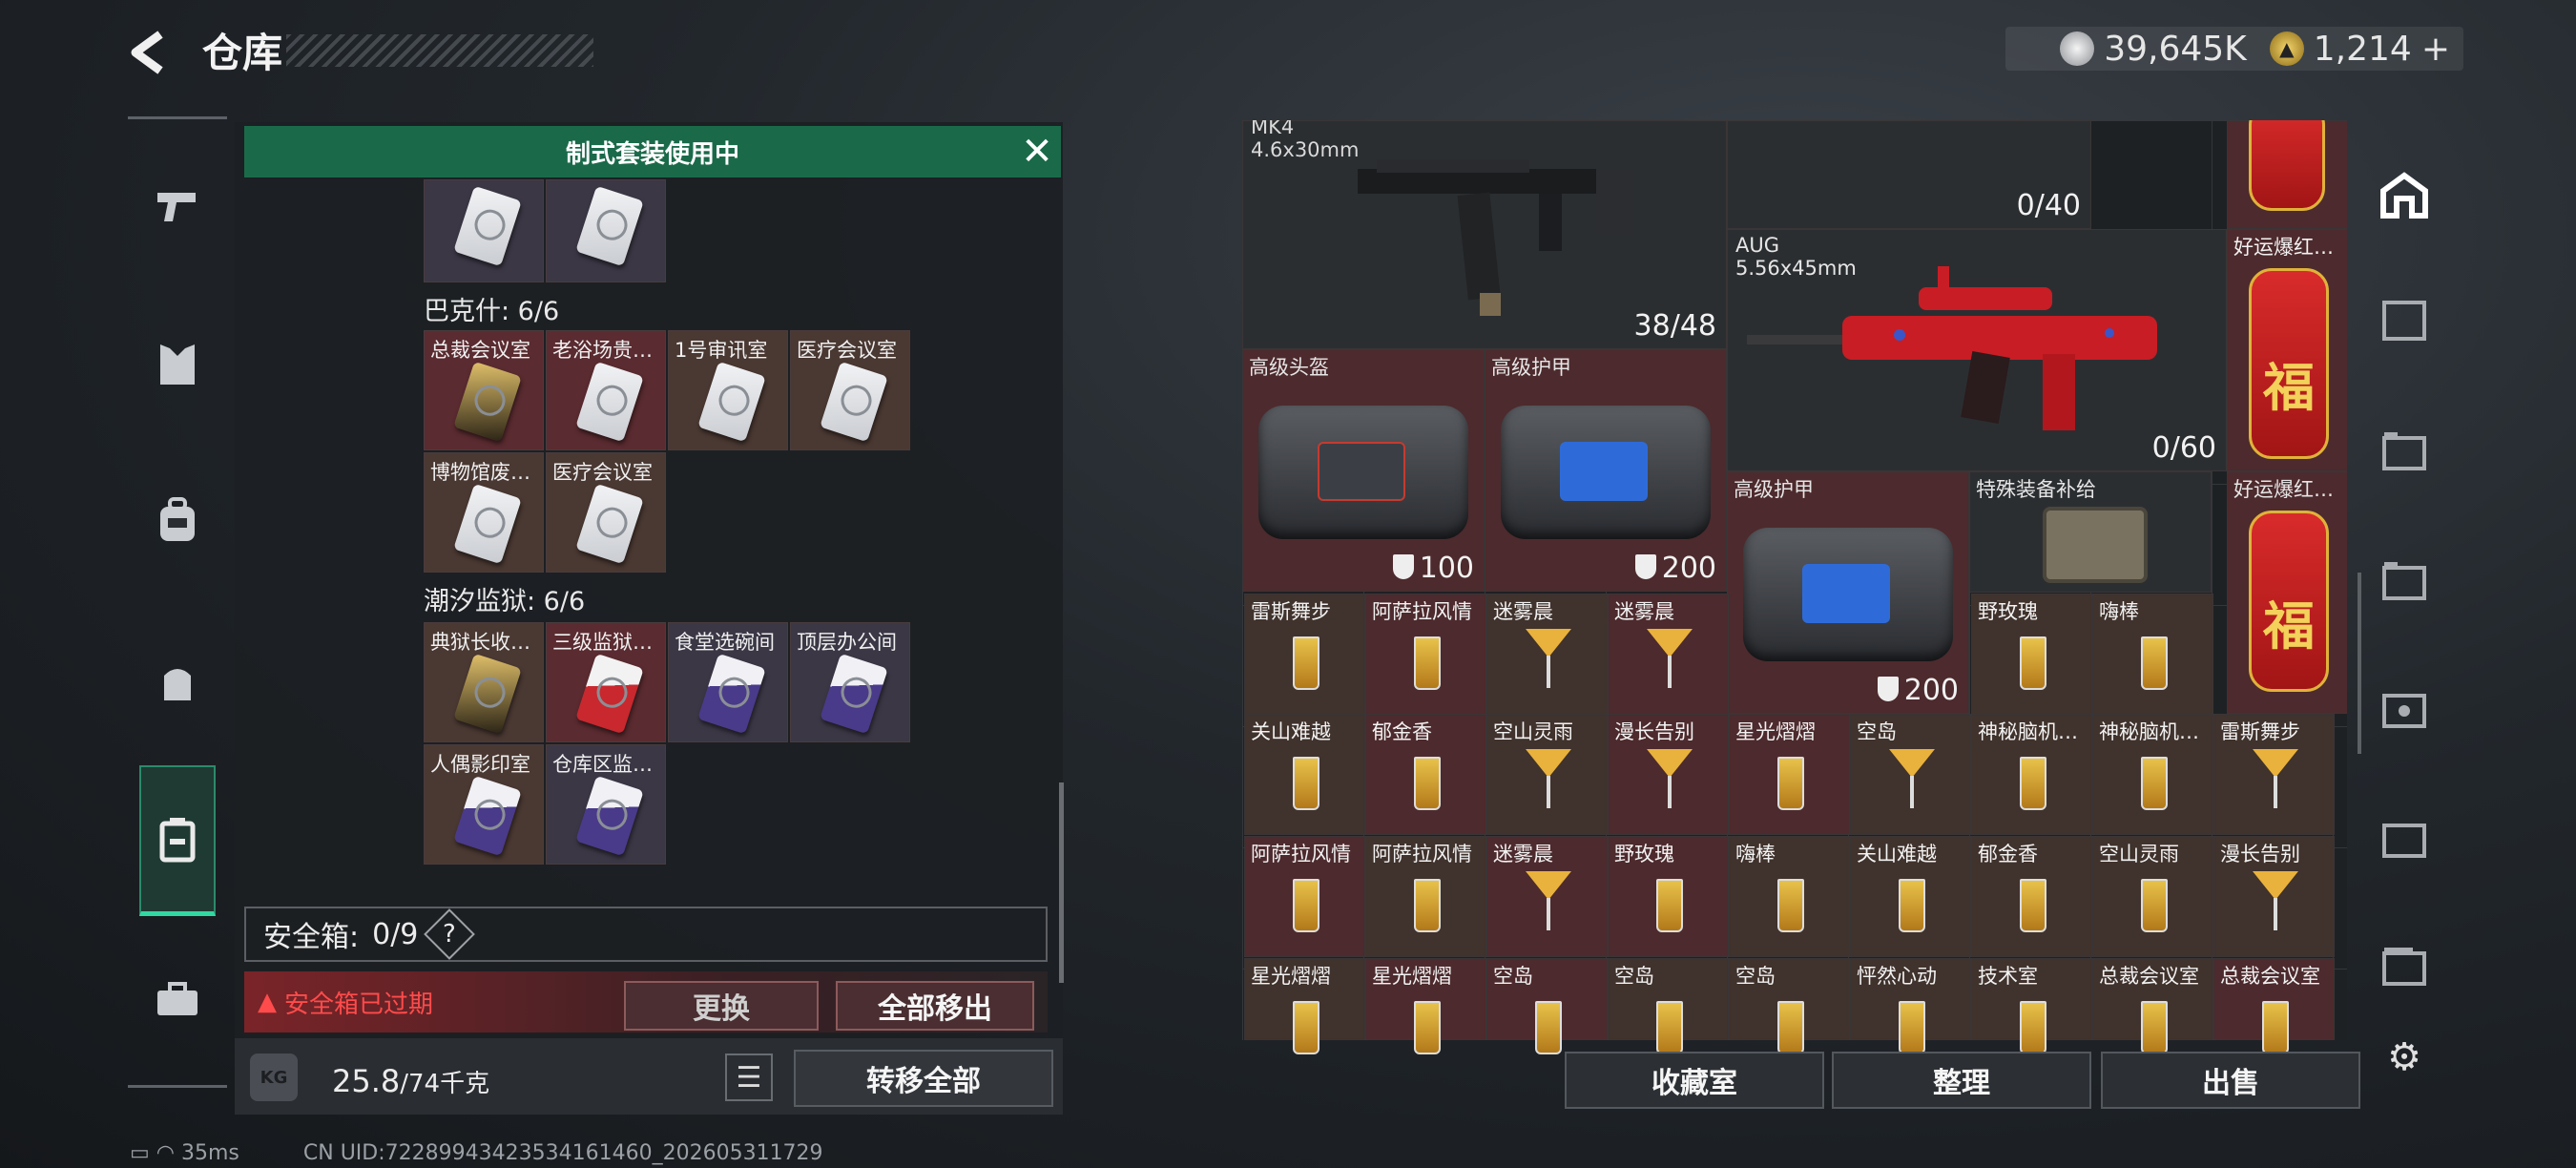 Image resolution: width=2576 pixels, height=1168 pixels. Describe the element at coordinates (2289, 601) in the screenshot. I see `luck-amulet-icon: 福` at that location.